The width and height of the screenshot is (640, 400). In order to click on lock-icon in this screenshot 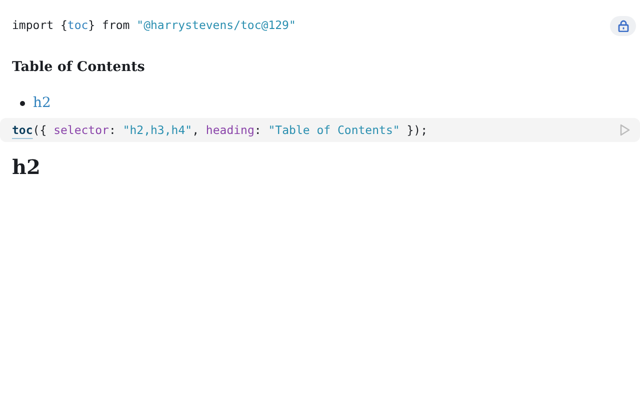, I will do `click(623, 26)`.